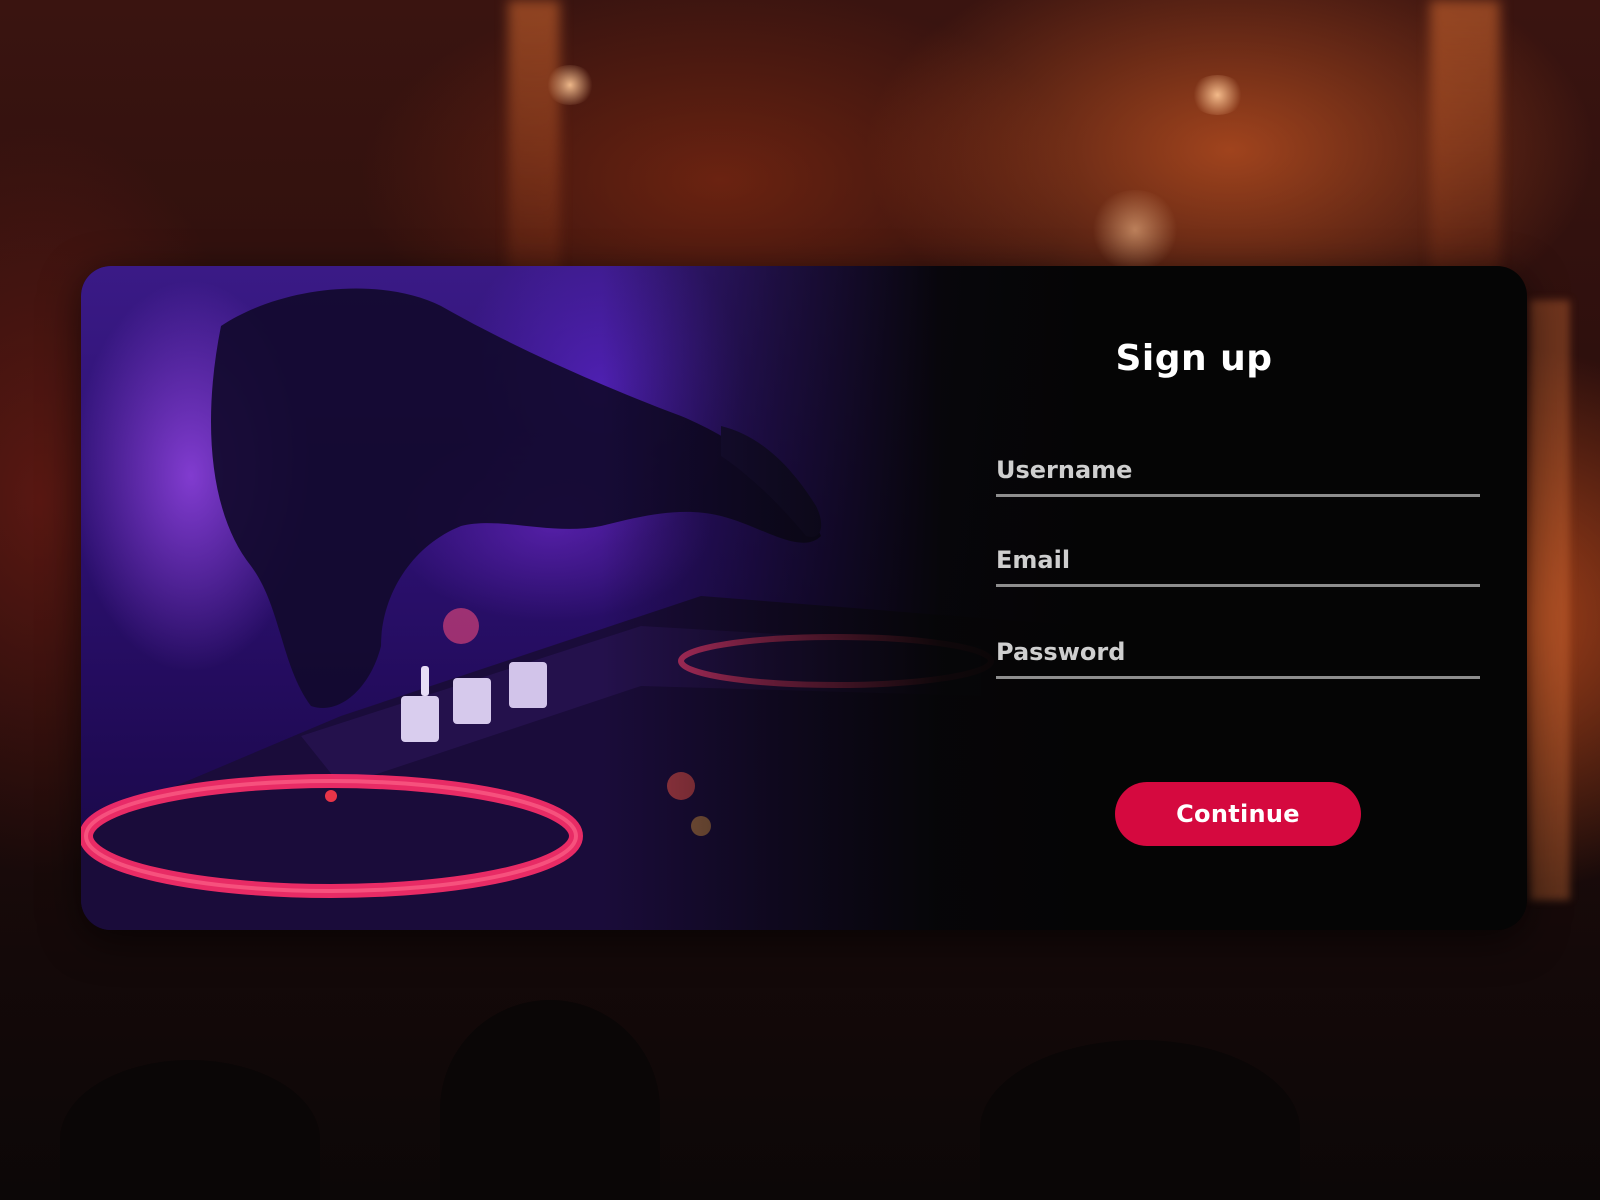  I want to click on email-field, so click(1238, 562).